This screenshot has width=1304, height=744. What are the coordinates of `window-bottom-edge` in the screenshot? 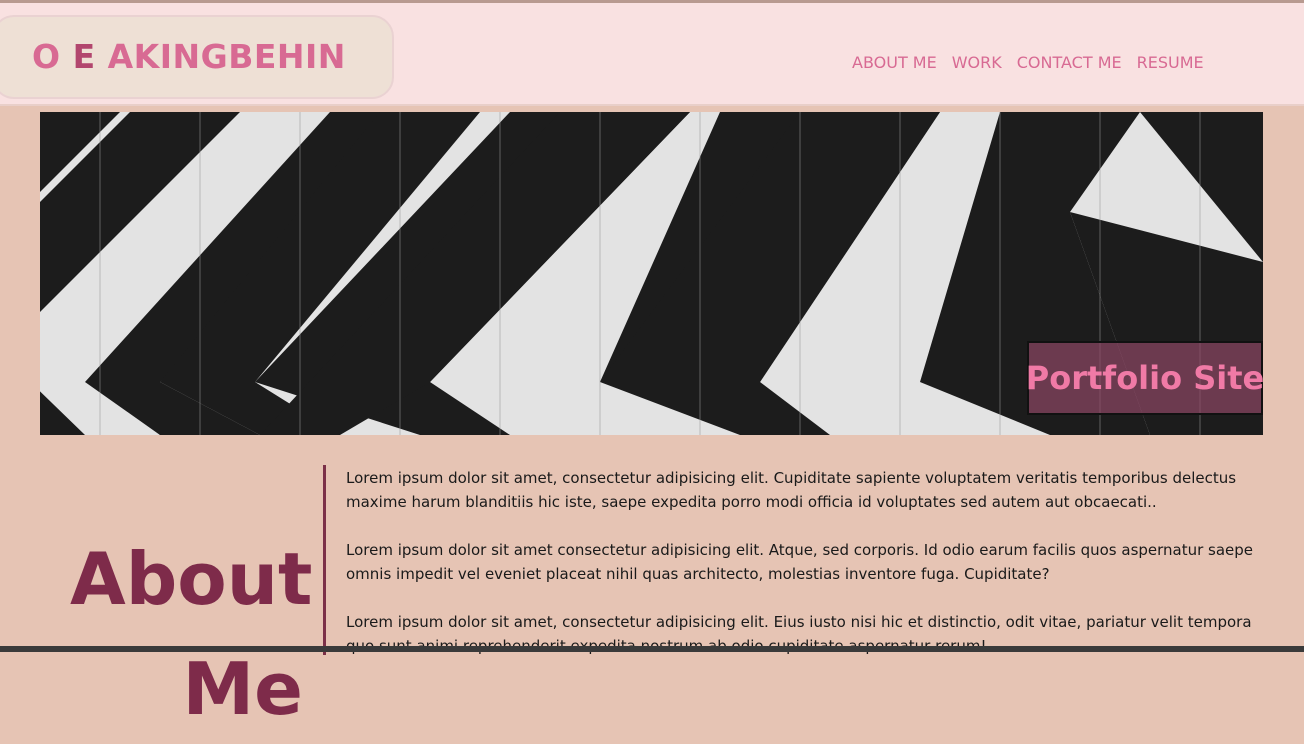 It's located at (652, 649).